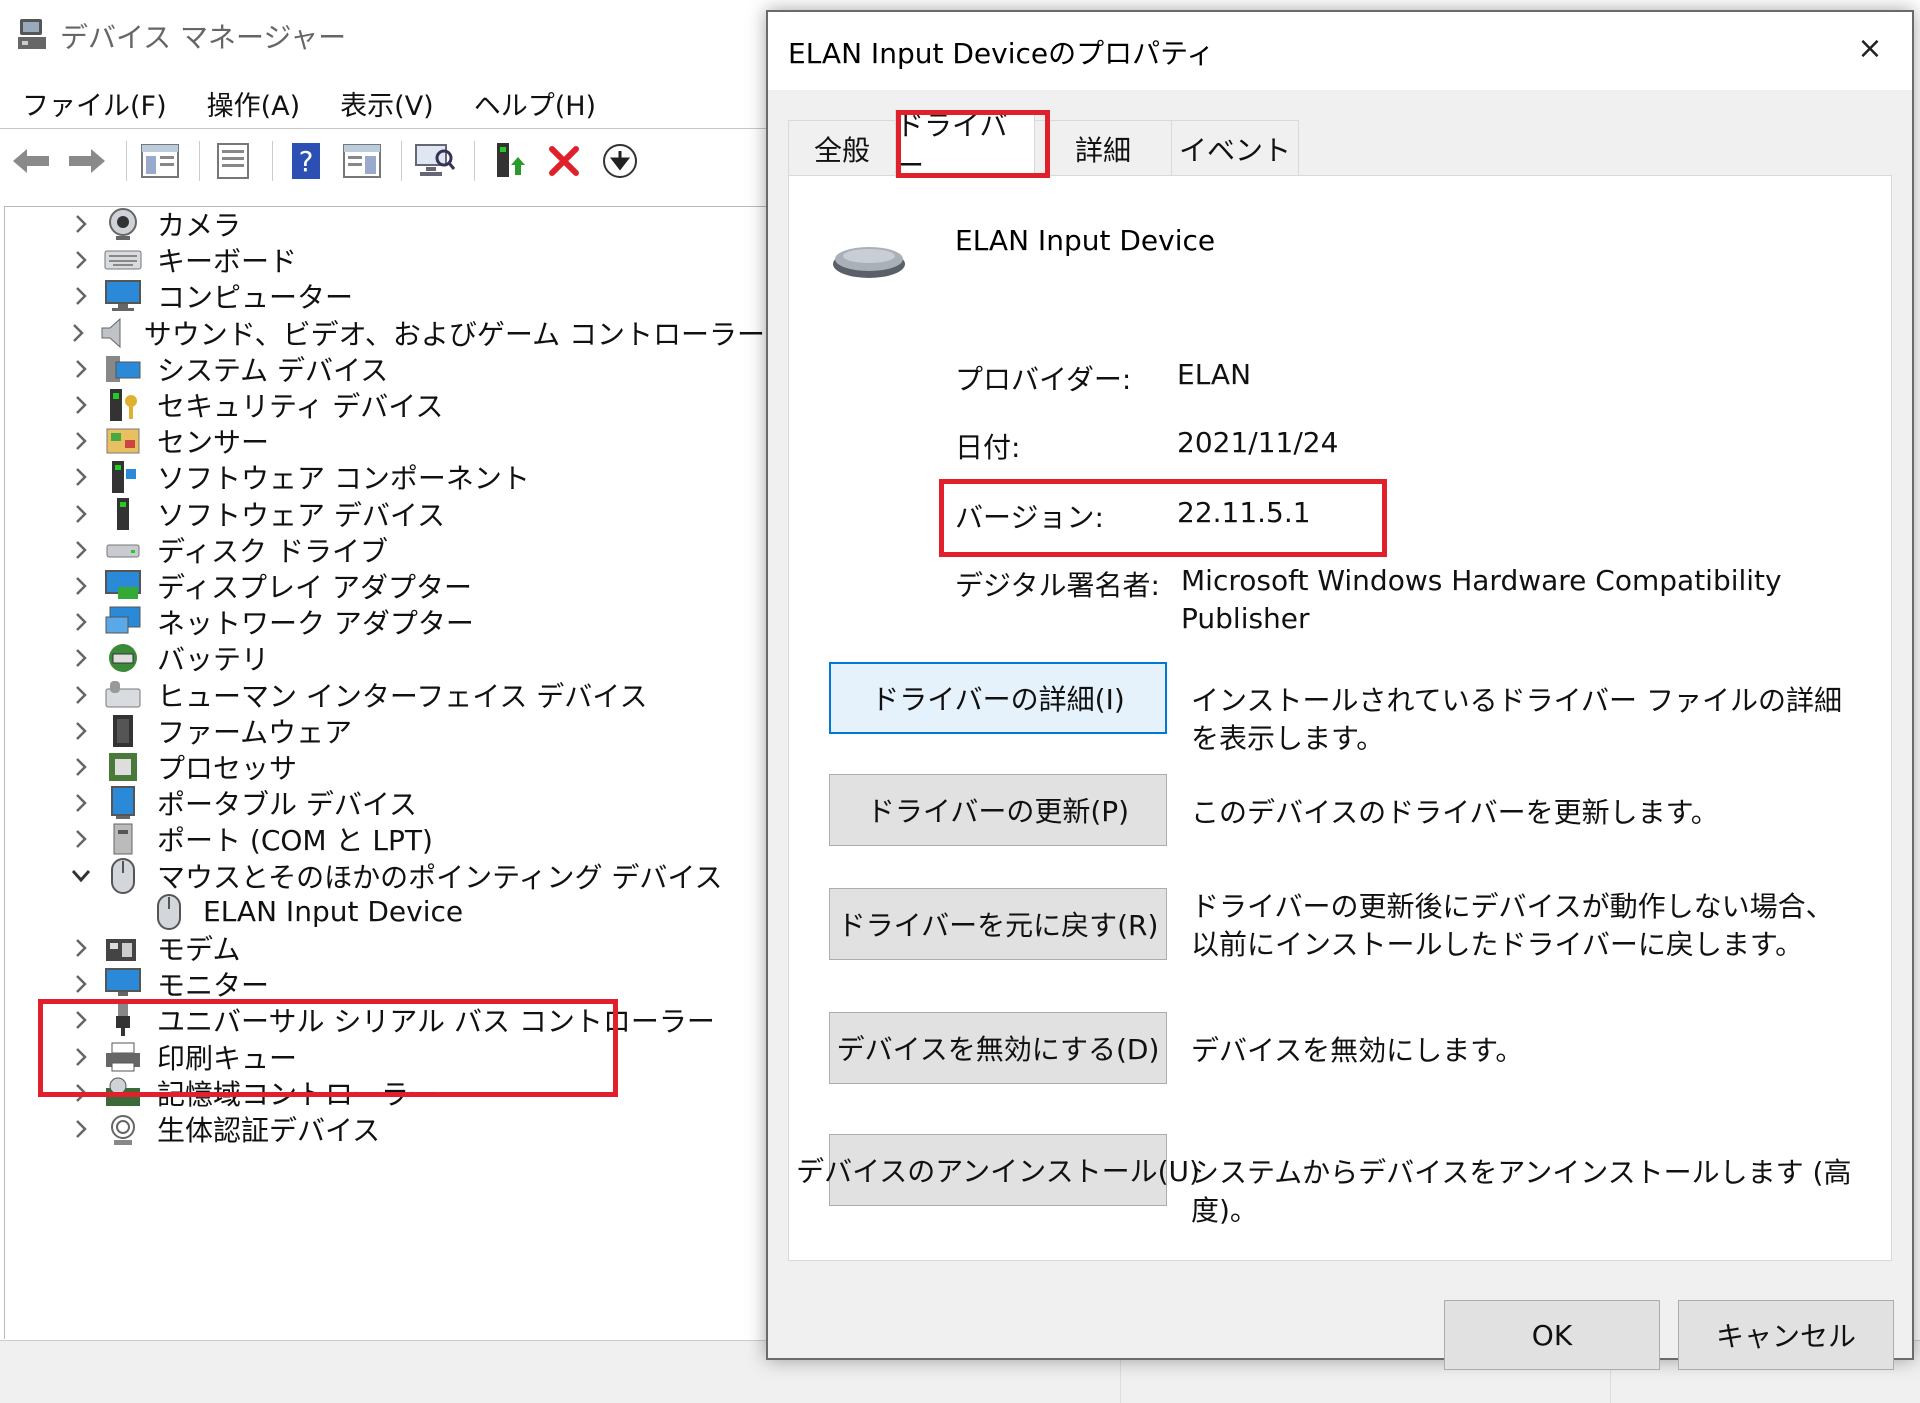  Describe the element at coordinates (362, 161) in the screenshot. I see `action-pane-icon` at that location.